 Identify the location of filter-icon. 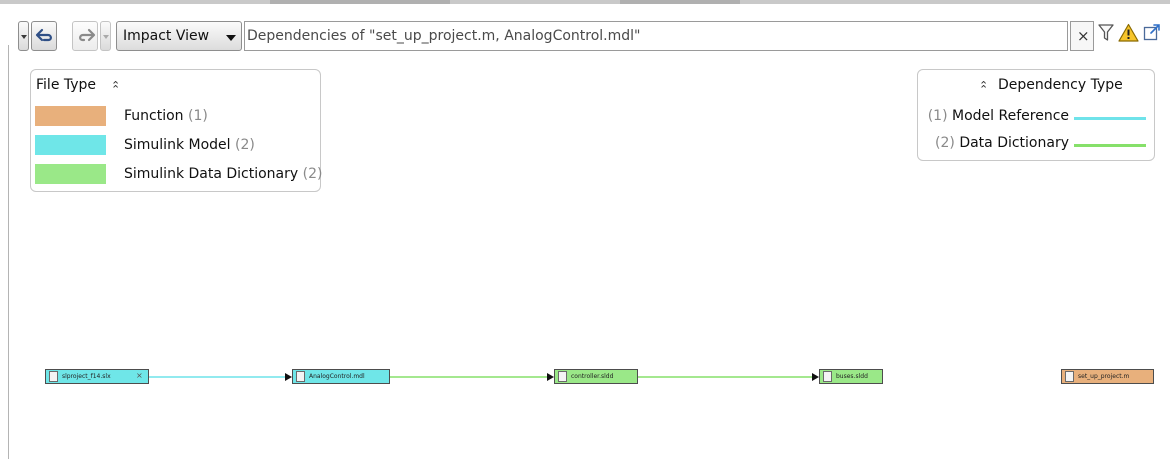
(1106, 33).